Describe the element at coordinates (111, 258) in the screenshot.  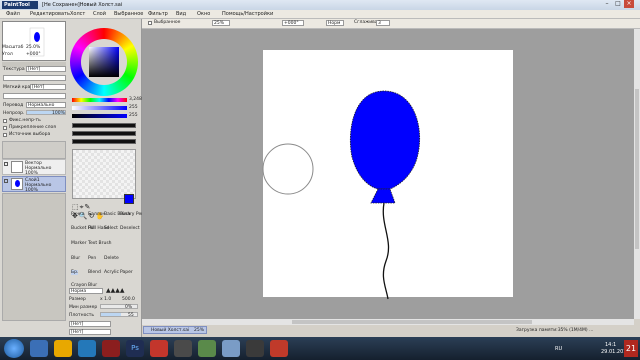
I see `tool-delete: Delete` at that location.